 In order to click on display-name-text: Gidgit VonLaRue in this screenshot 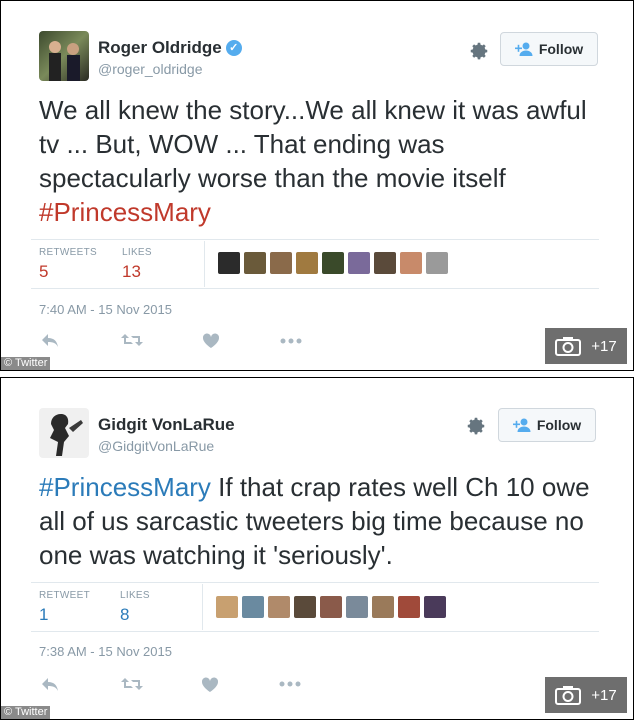, I will do `click(166, 424)`.